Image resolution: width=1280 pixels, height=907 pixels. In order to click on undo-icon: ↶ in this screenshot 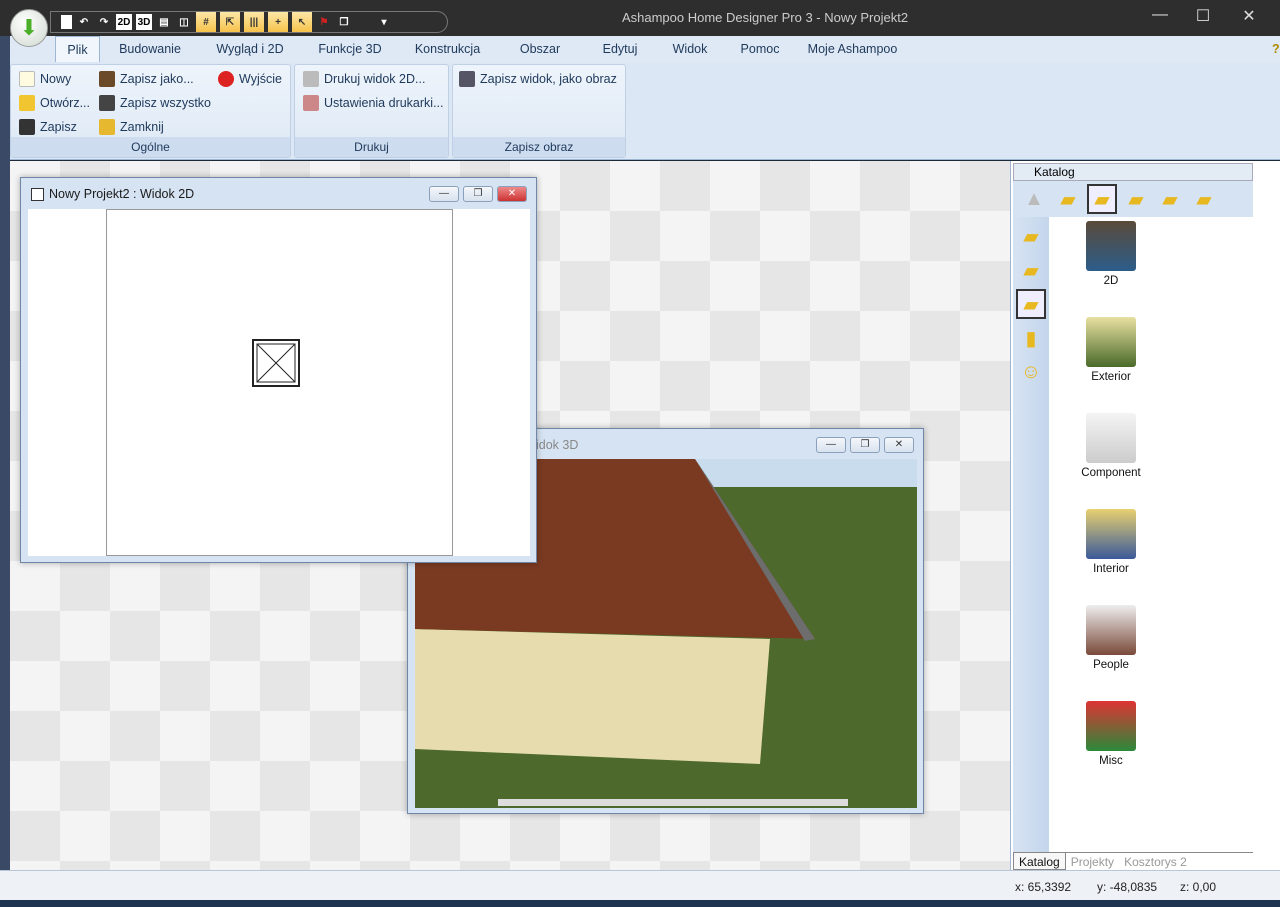, I will do `click(84, 22)`.